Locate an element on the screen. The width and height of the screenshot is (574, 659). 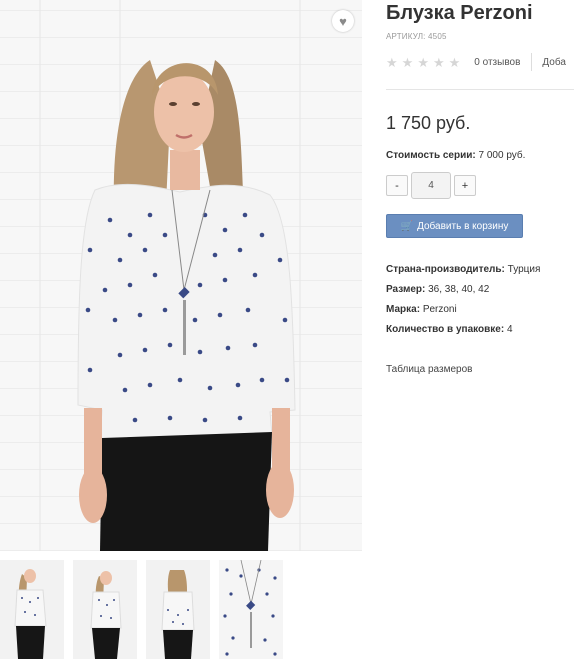
decrease-quantity-button: - is located at coordinates (397, 185).